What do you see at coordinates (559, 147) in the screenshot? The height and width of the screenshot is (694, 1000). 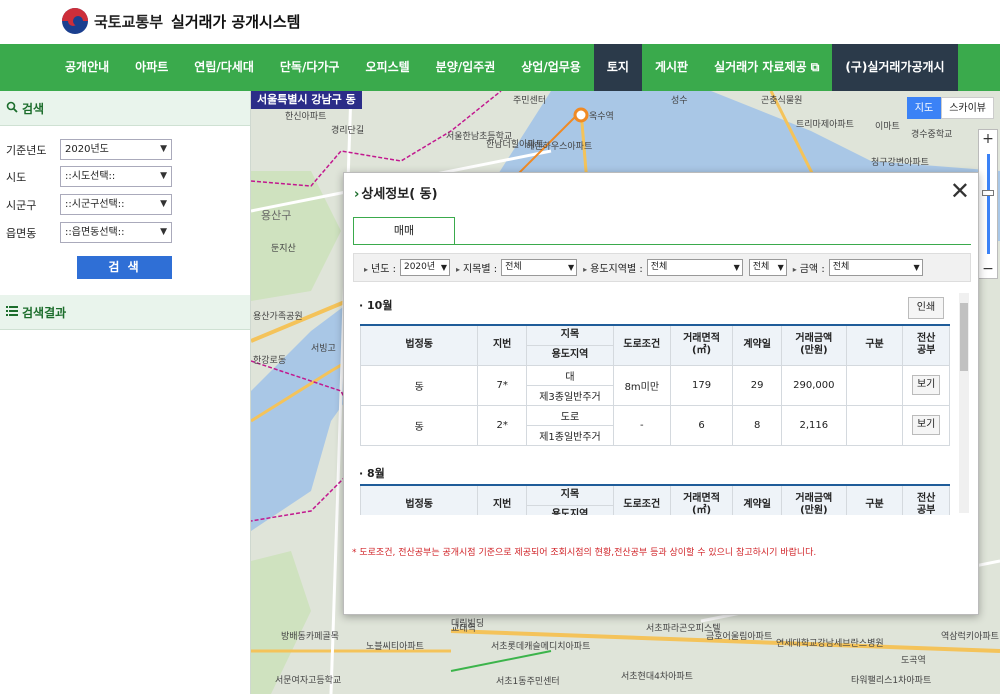 I see `map-label: 헤렌하우스아파트` at bounding box center [559, 147].